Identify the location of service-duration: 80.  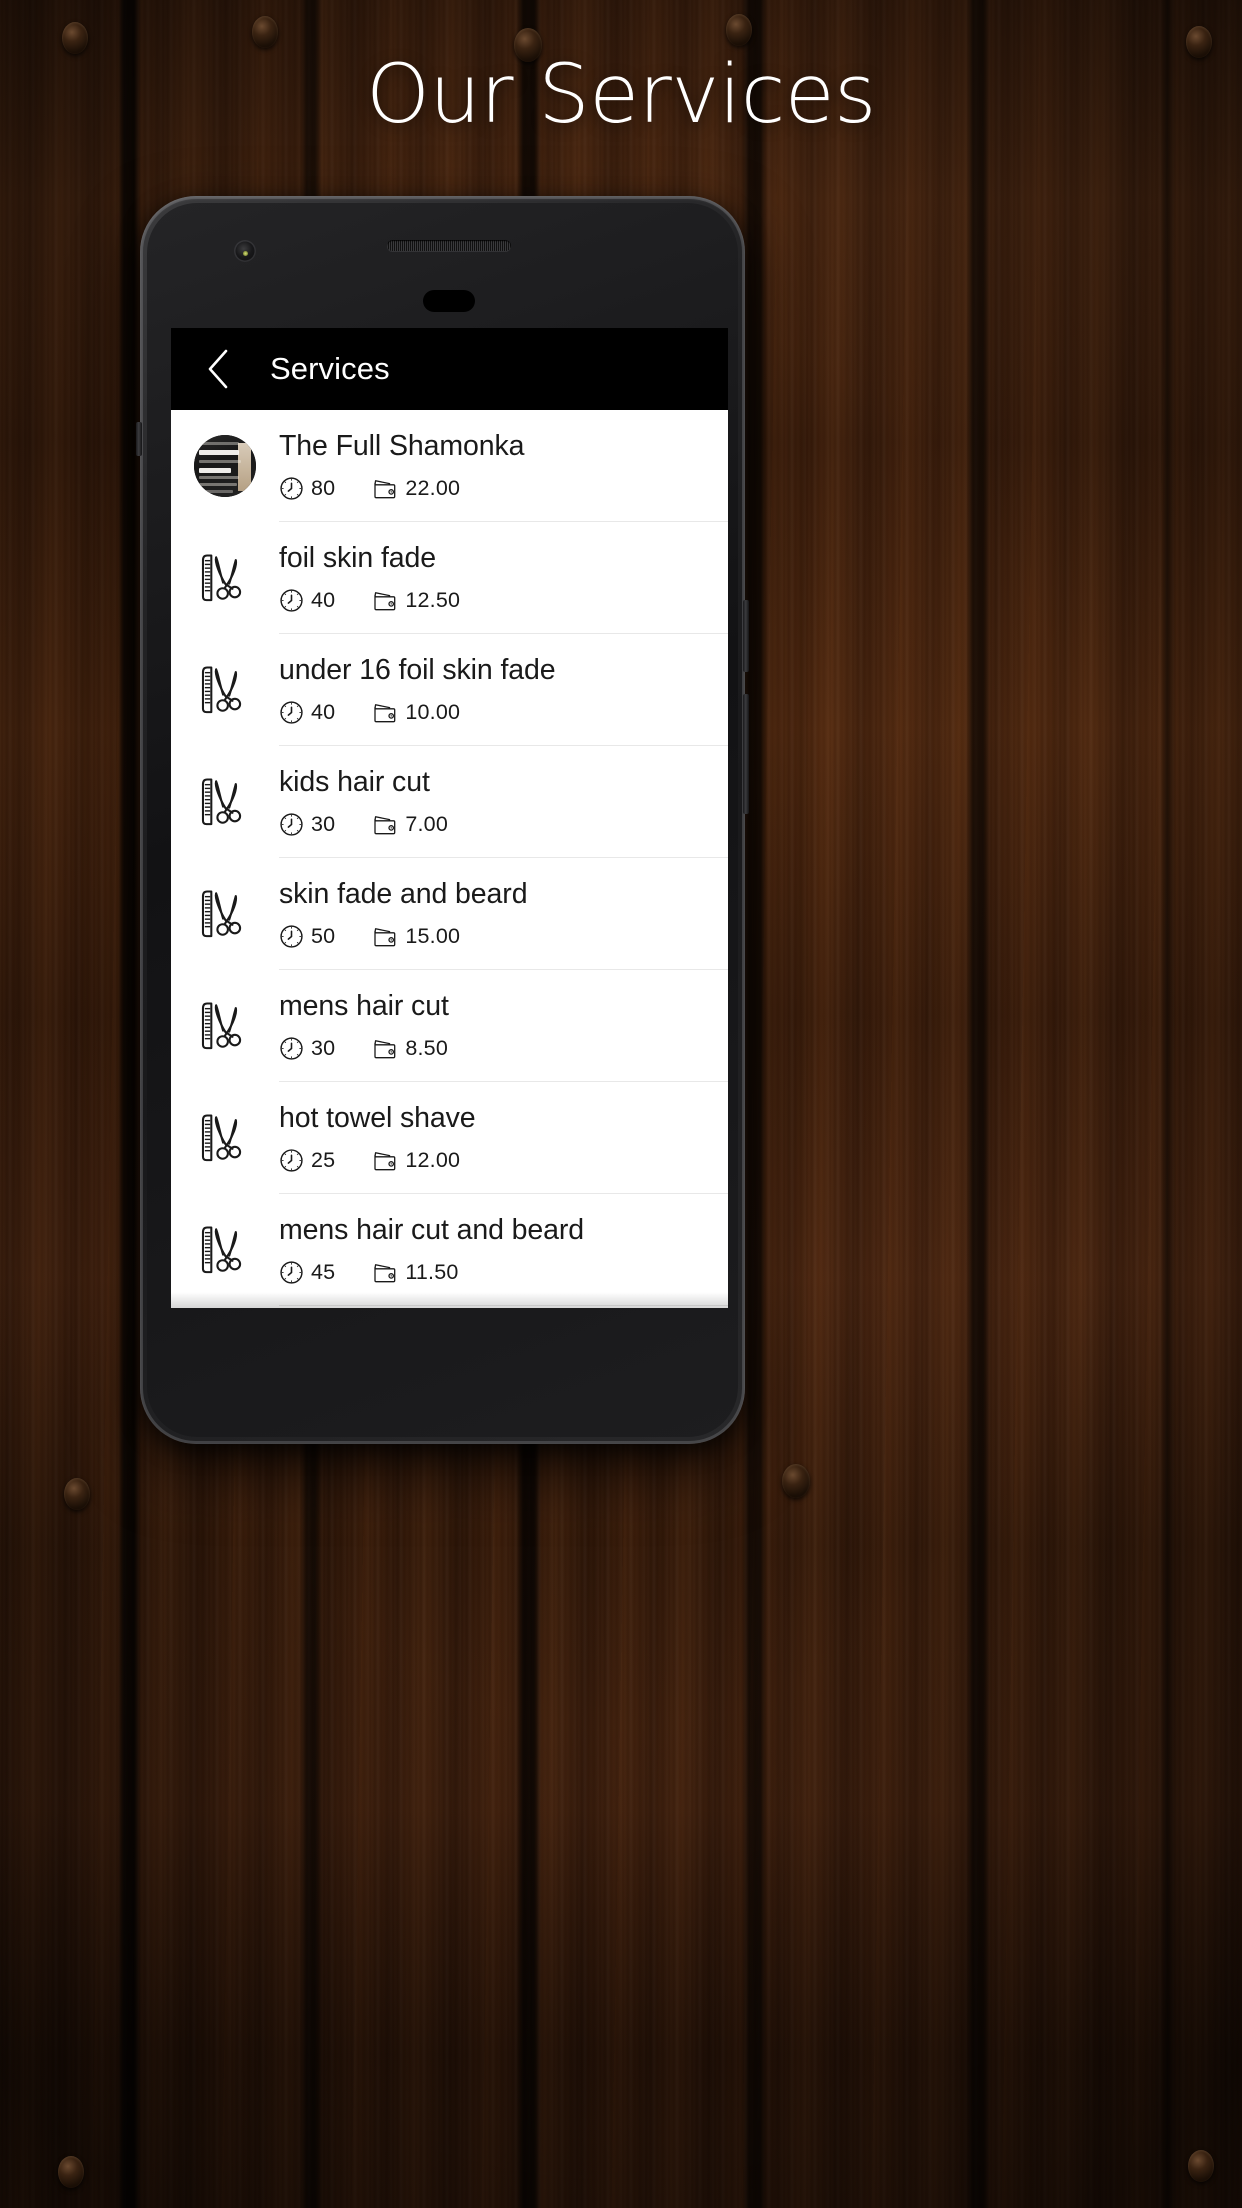
(323, 487).